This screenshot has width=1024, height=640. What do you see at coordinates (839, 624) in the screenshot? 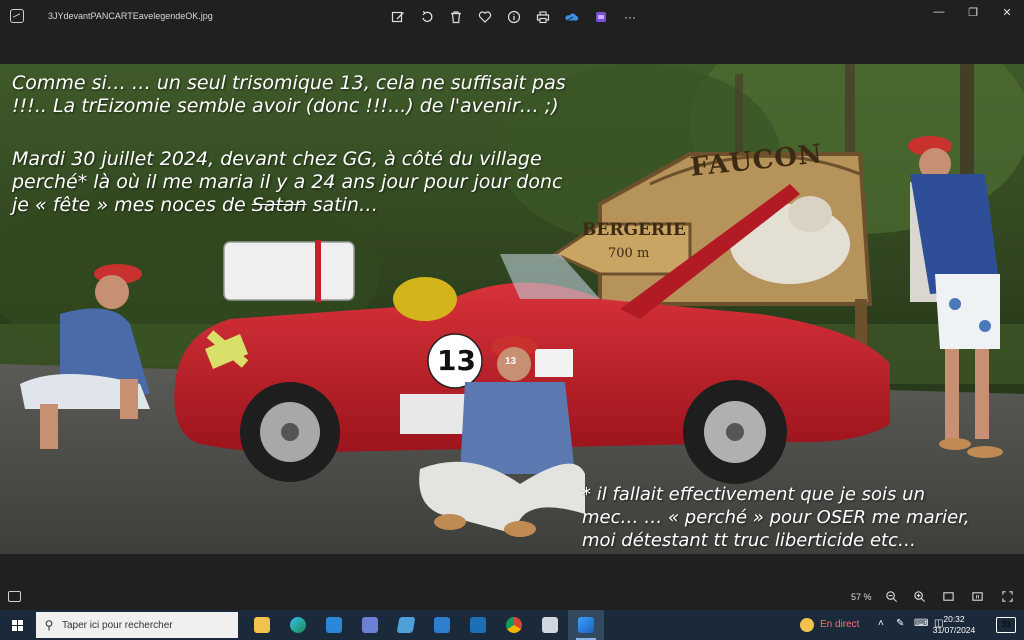
I see `weather-label: En direct` at bounding box center [839, 624].